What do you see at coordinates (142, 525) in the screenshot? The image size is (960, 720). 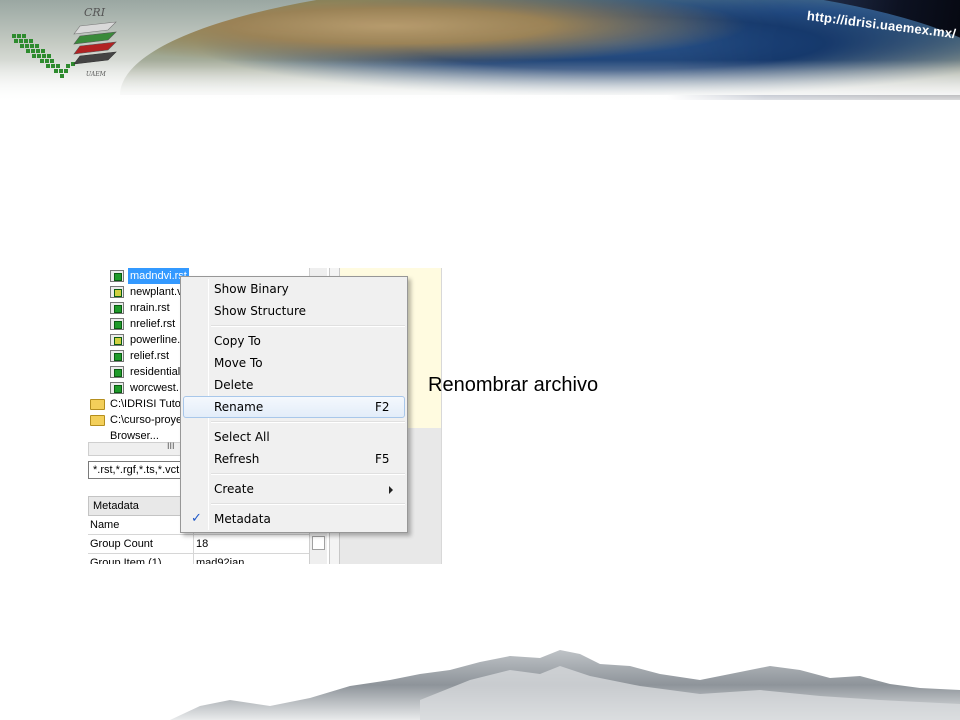 I see `metadata-key: Name` at bounding box center [142, 525].